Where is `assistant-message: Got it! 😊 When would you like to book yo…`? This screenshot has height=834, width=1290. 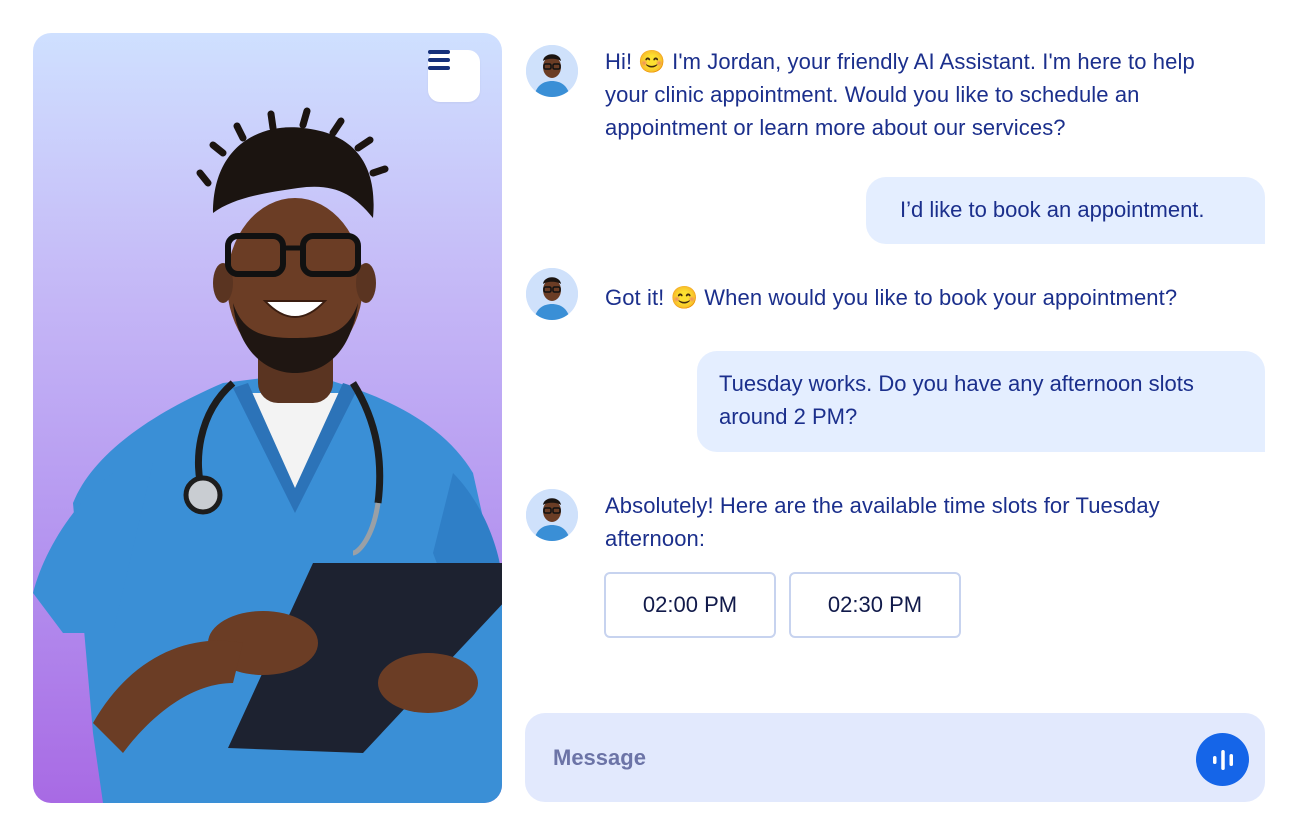 assistant-message: Got it! 😊 When would you like to book yo… is located at coordinates (891, 297).